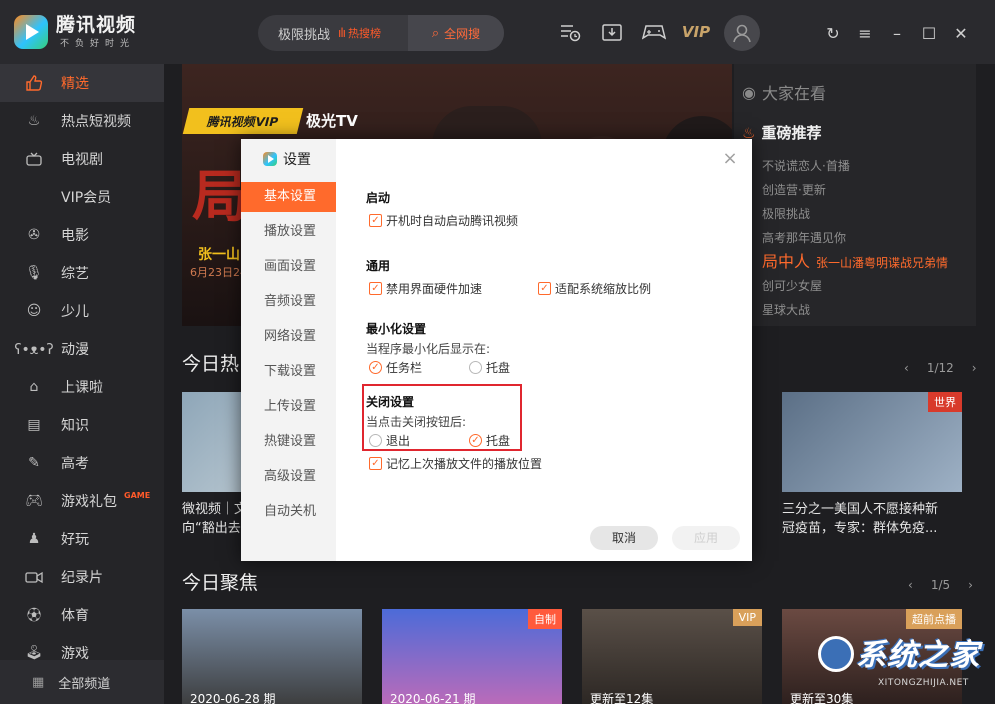  Describe the element at coordinates (594, 288) in the screenshot. I see `system-scale-checkbox: ✓ 适配系统缩放比例` at that location.